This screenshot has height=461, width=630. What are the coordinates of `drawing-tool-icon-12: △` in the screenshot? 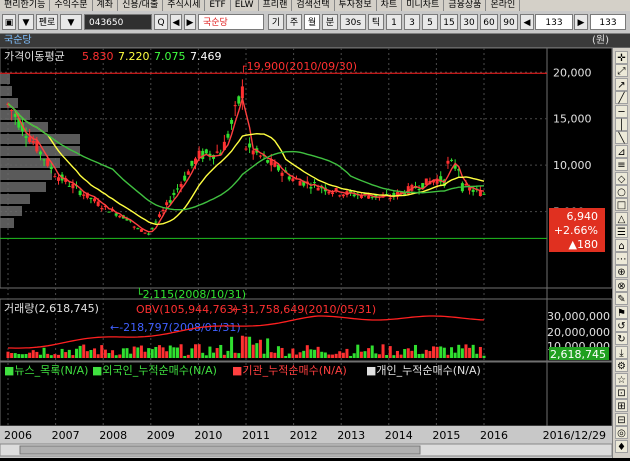 It's located at (621, 218).